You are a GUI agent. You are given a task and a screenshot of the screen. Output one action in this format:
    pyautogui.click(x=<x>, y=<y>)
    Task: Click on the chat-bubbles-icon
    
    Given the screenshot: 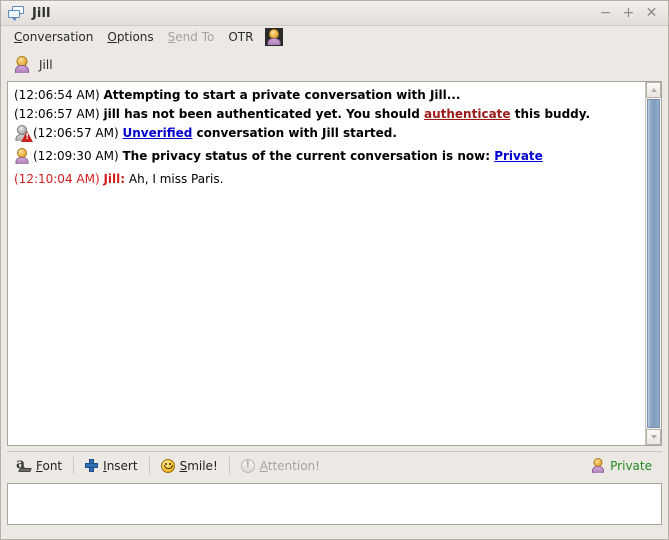 What is the action you would take?
    pyautogui.click(x=16, y=13)
    